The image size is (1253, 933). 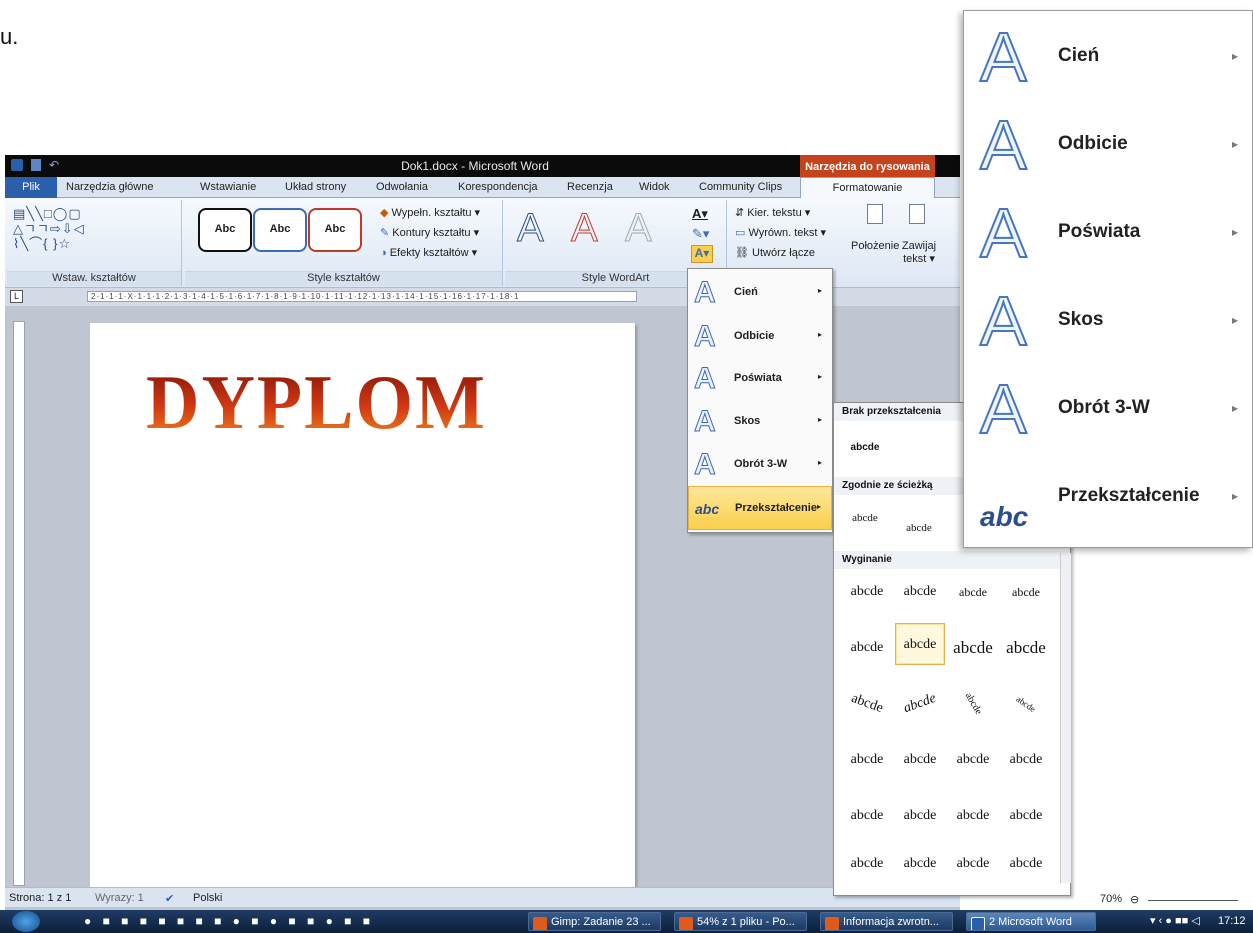 I want to click on tab-insert: Wstawianie, so click(x=228, y=187).